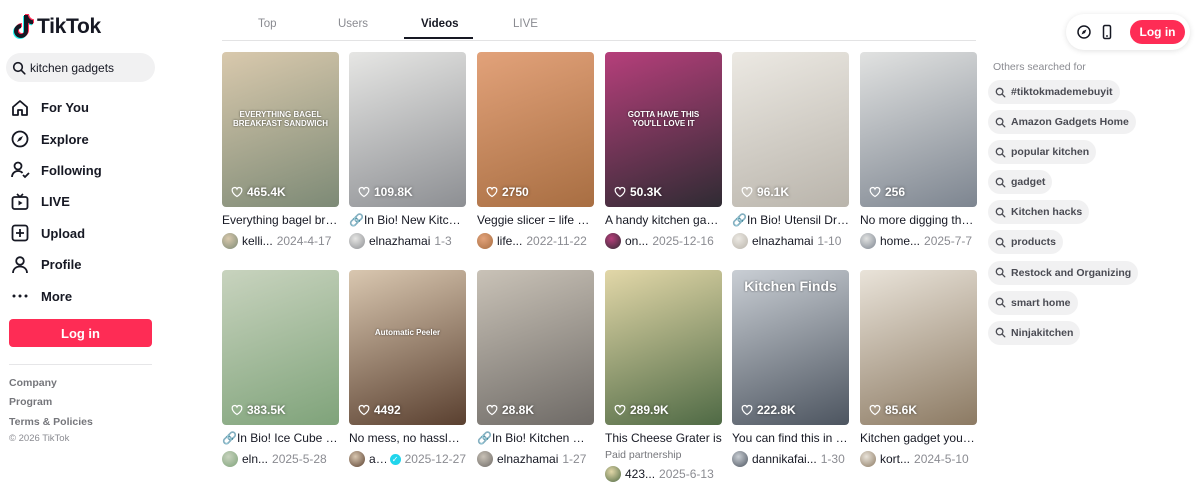 This screenshot has width=1200, height=494. I want to click on search-suggestion-chip: #tiktokmademebuyit, so click(1054, 92).